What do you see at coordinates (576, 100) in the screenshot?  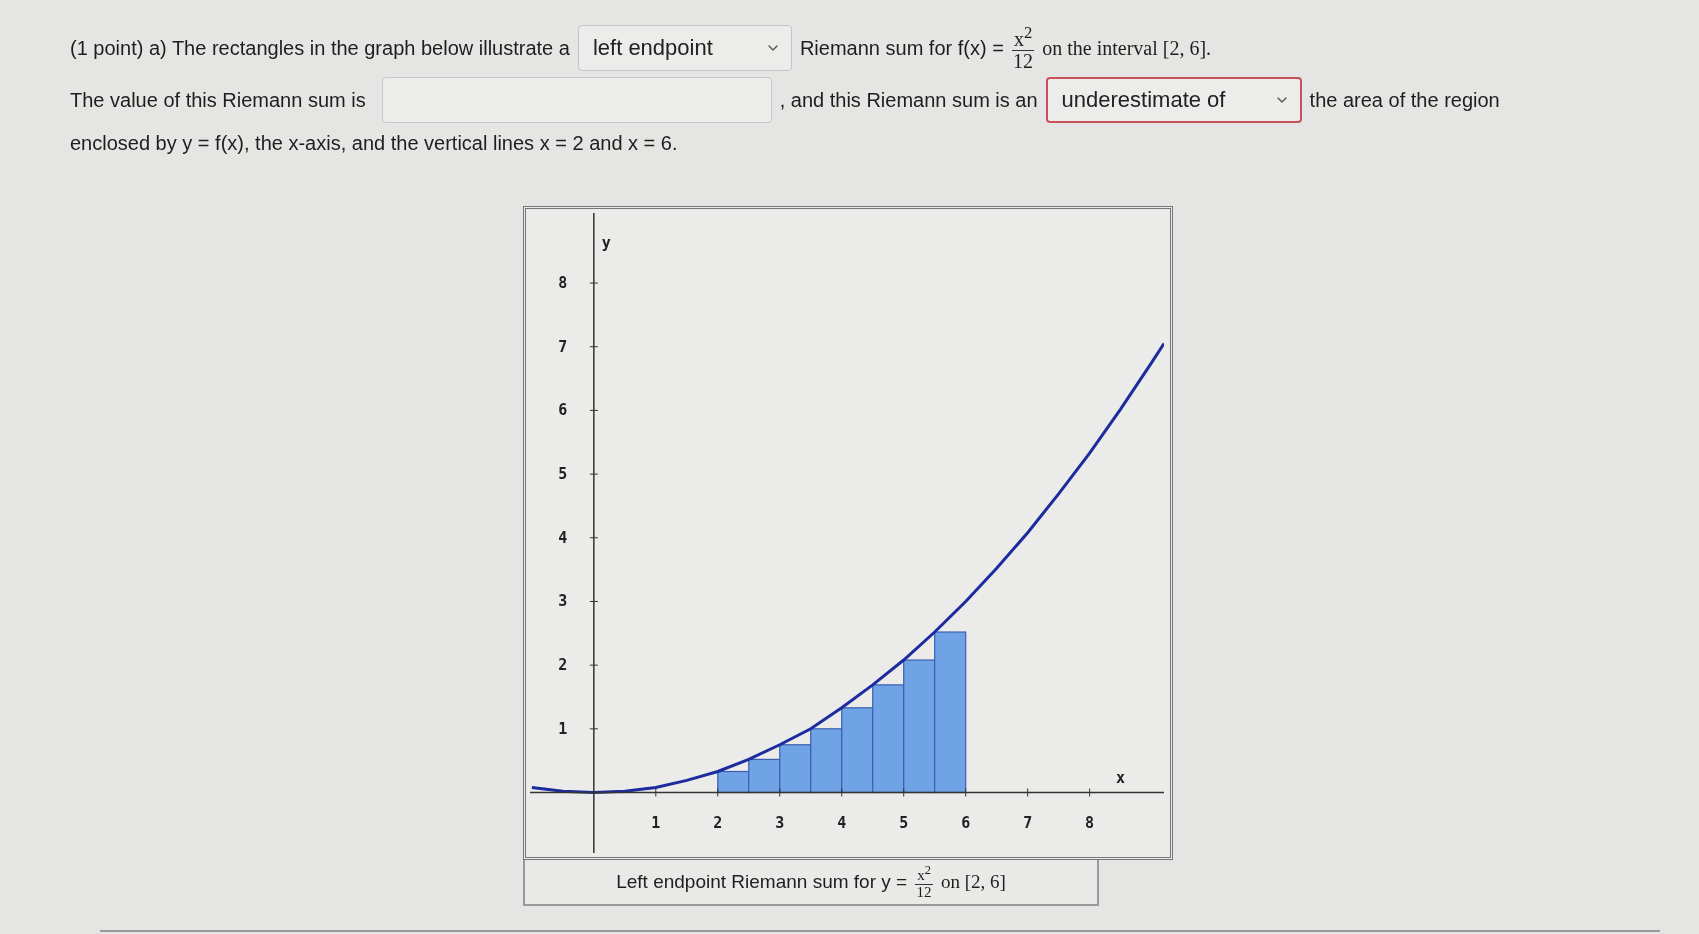 I see `answer-input` at bounding box center [576, 100].